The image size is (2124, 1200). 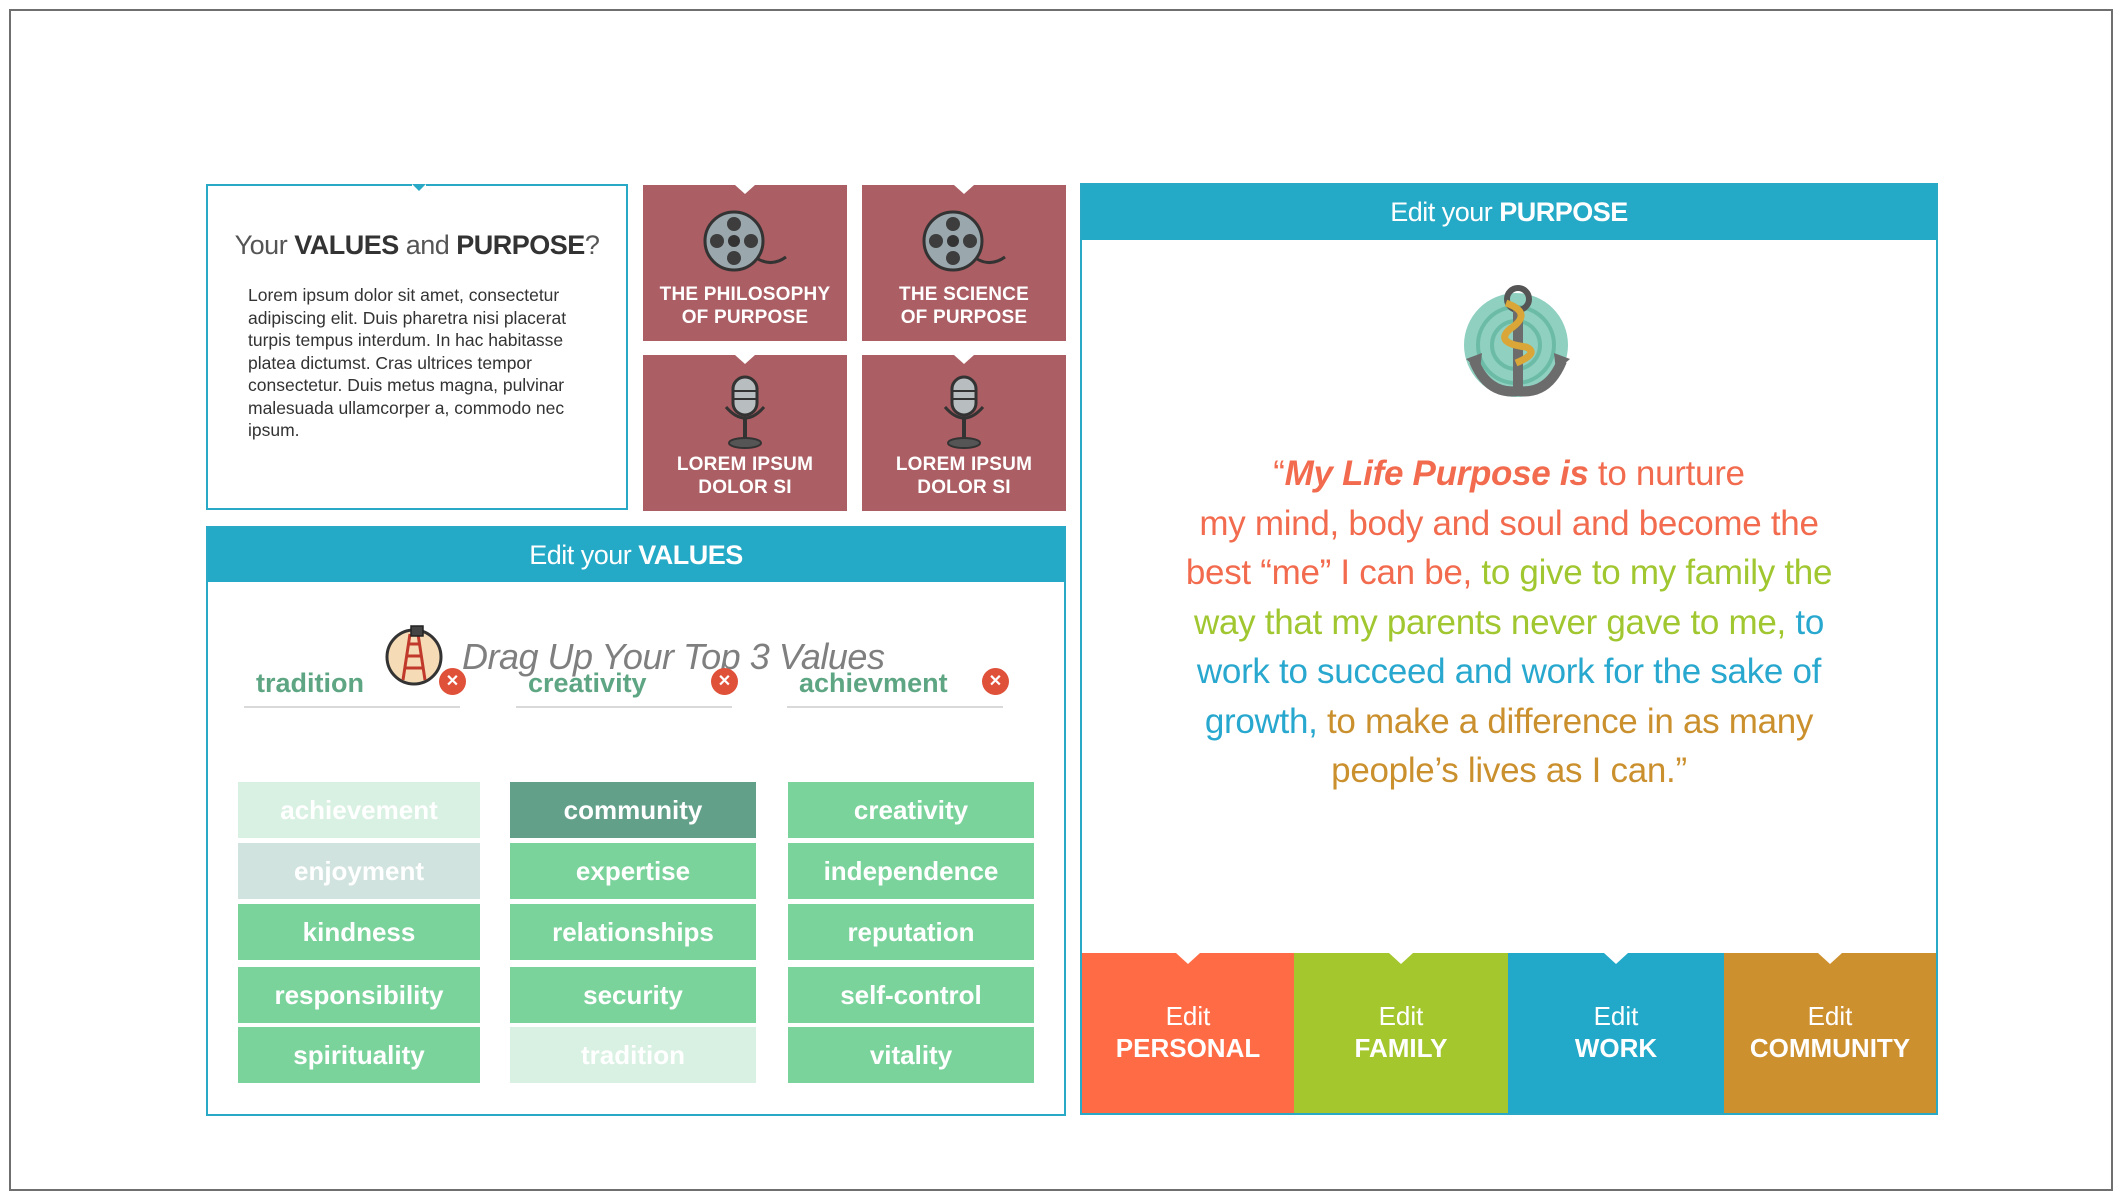 I want to click on media-tile-podcast-1: LOREM IPSUM DOLOR SI, so click(x=745, y=433).